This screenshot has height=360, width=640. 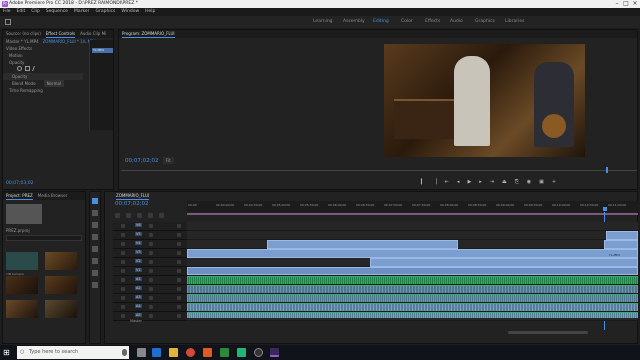 I want to click on clip-v5: YL.MP4, so click(x=622, y=239).